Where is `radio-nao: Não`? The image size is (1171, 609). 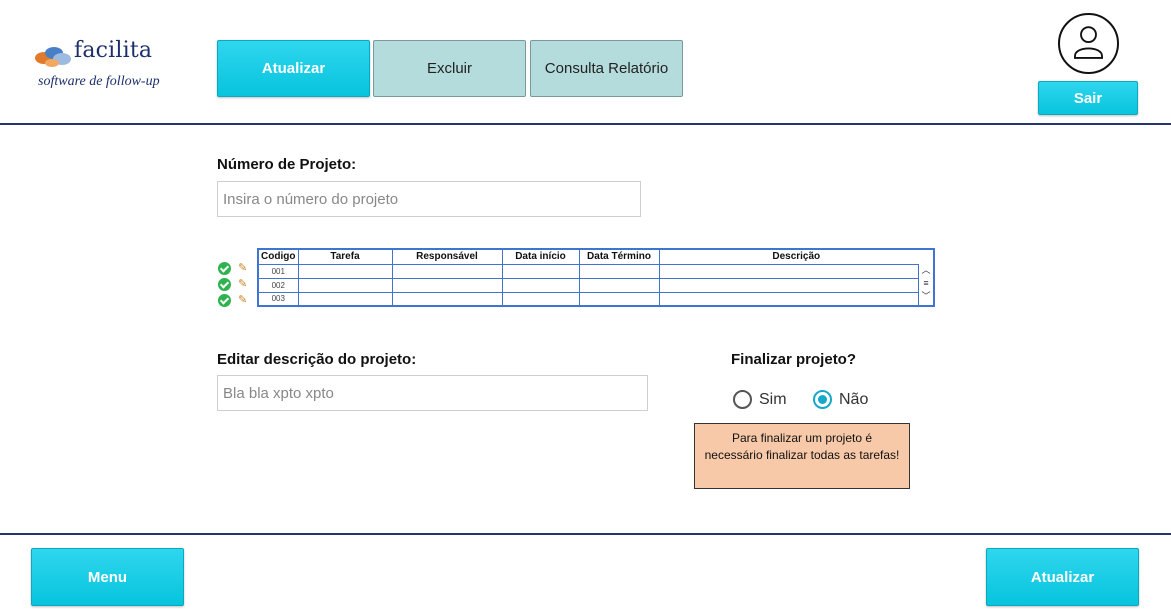
radio-nao: Não is located at coordinates (840, 399).